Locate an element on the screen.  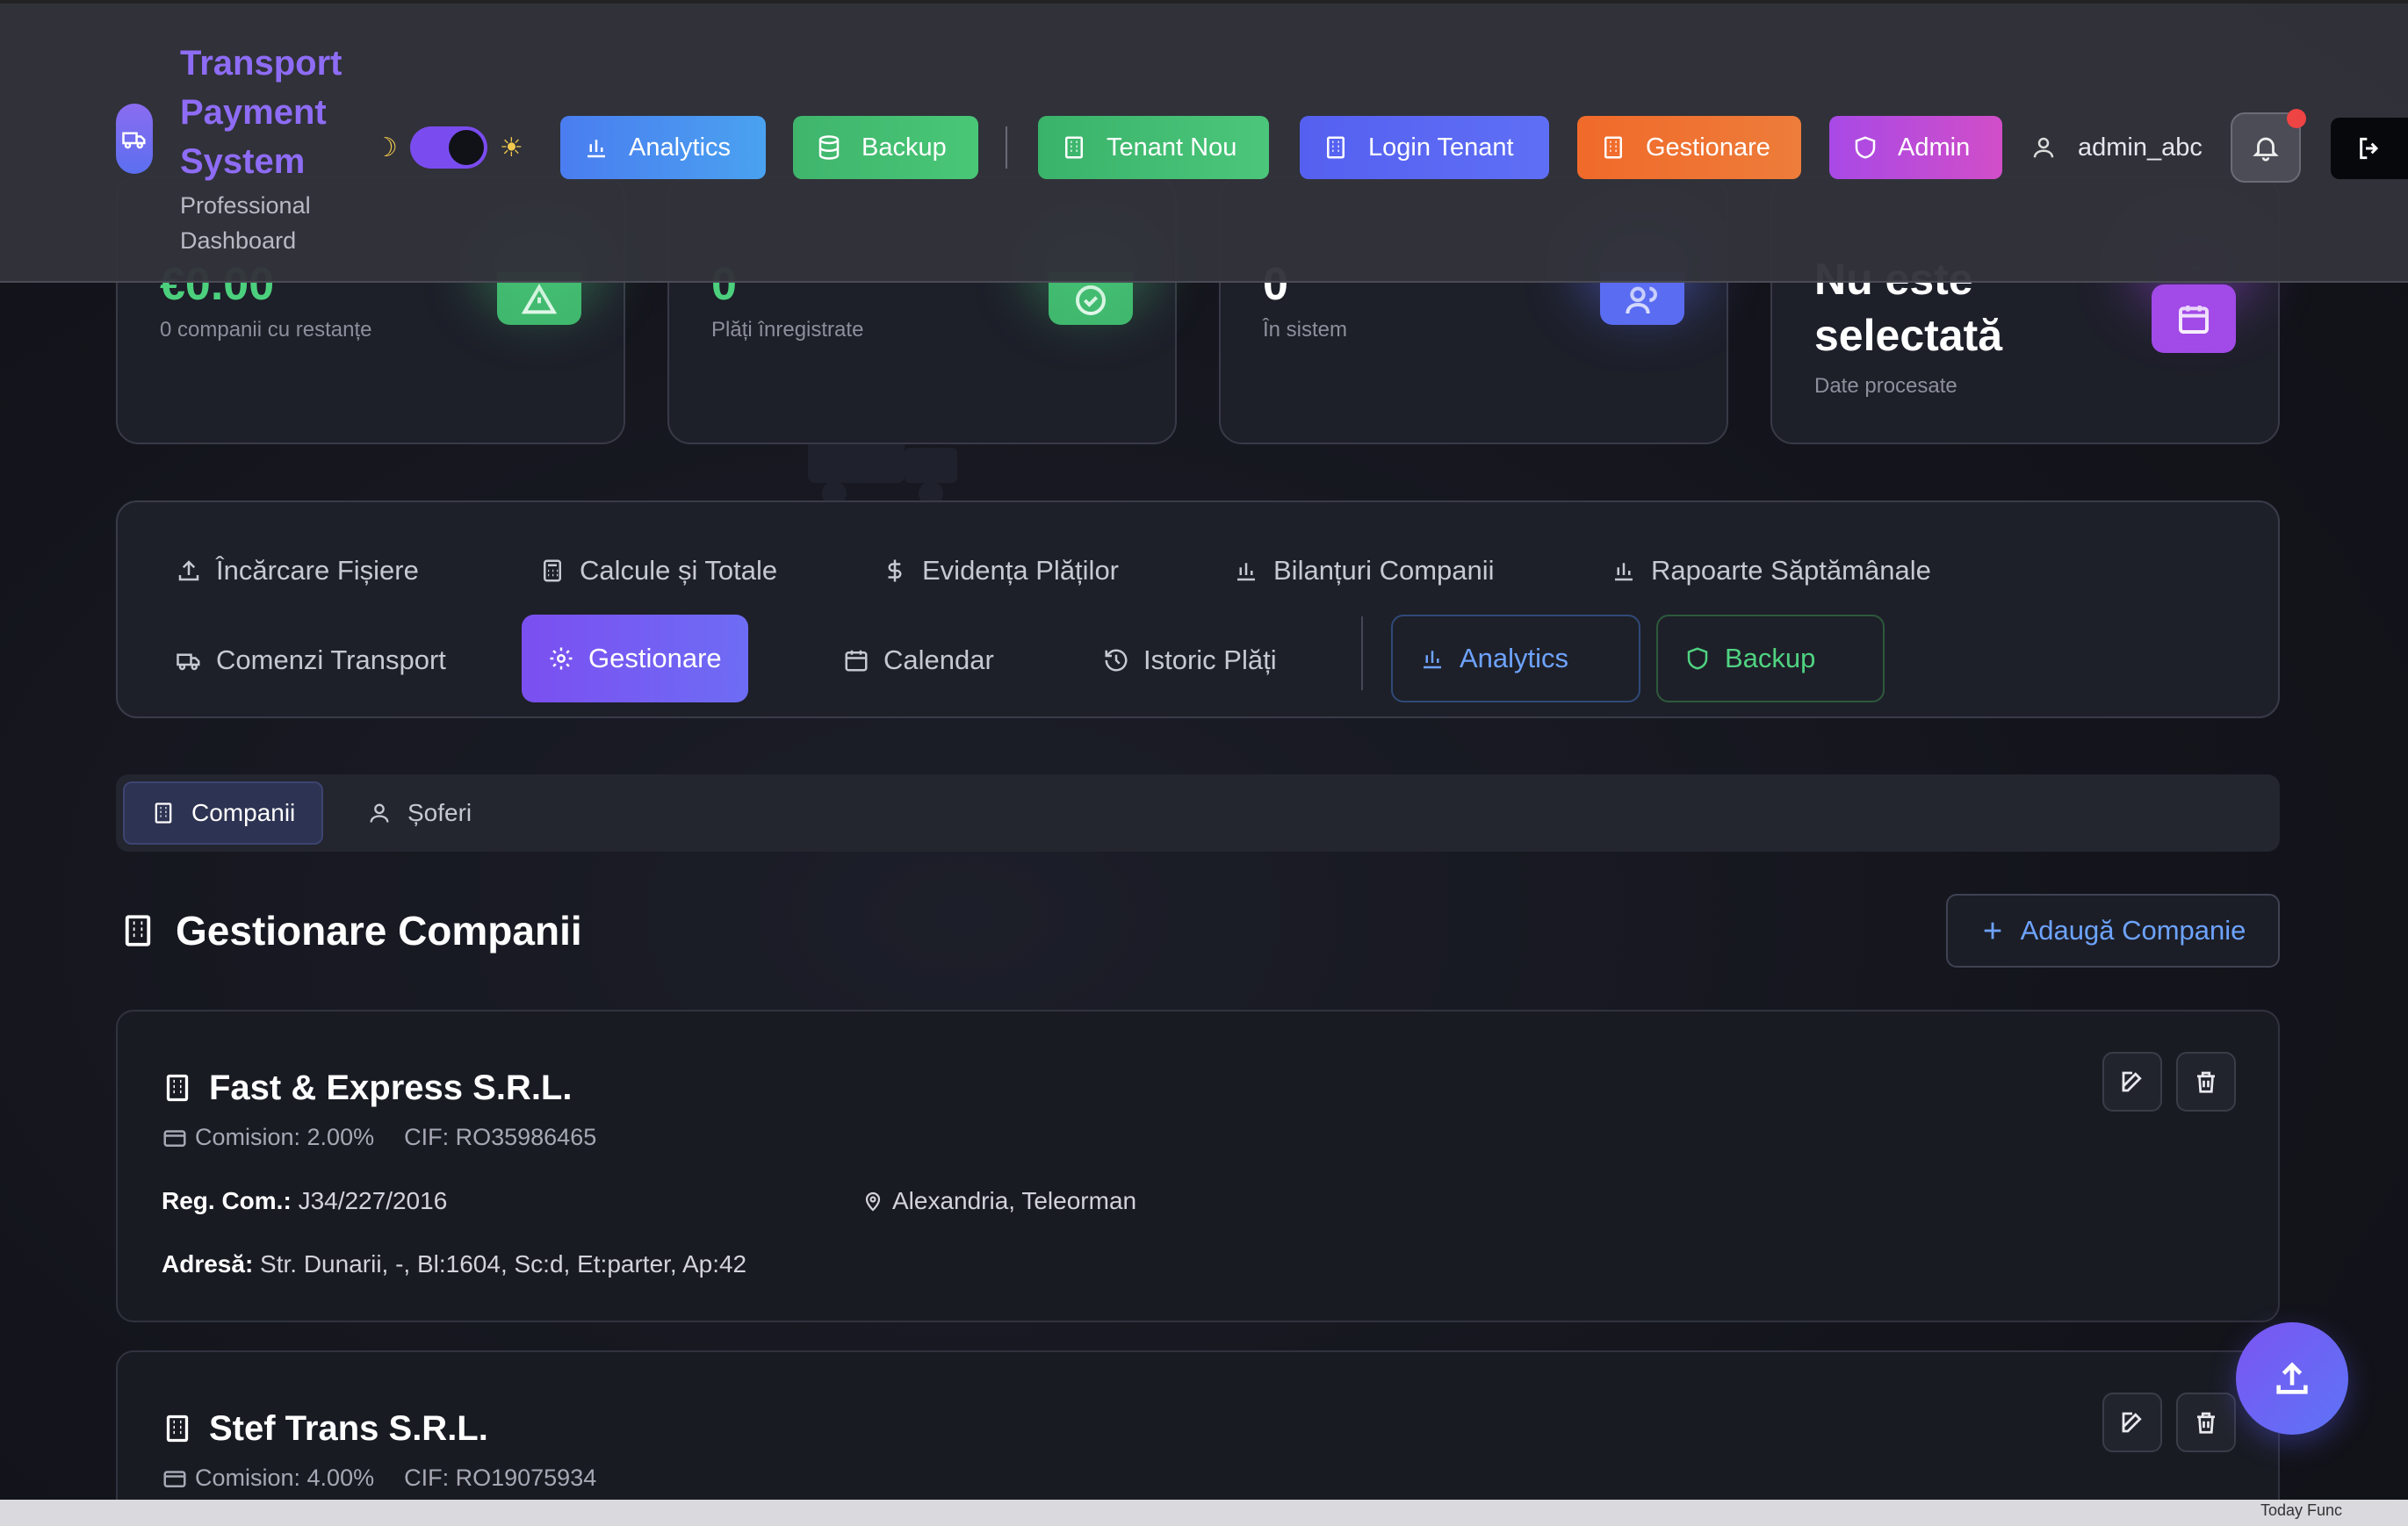
nav-label: Analytics is located at coordinates (1514, 658).